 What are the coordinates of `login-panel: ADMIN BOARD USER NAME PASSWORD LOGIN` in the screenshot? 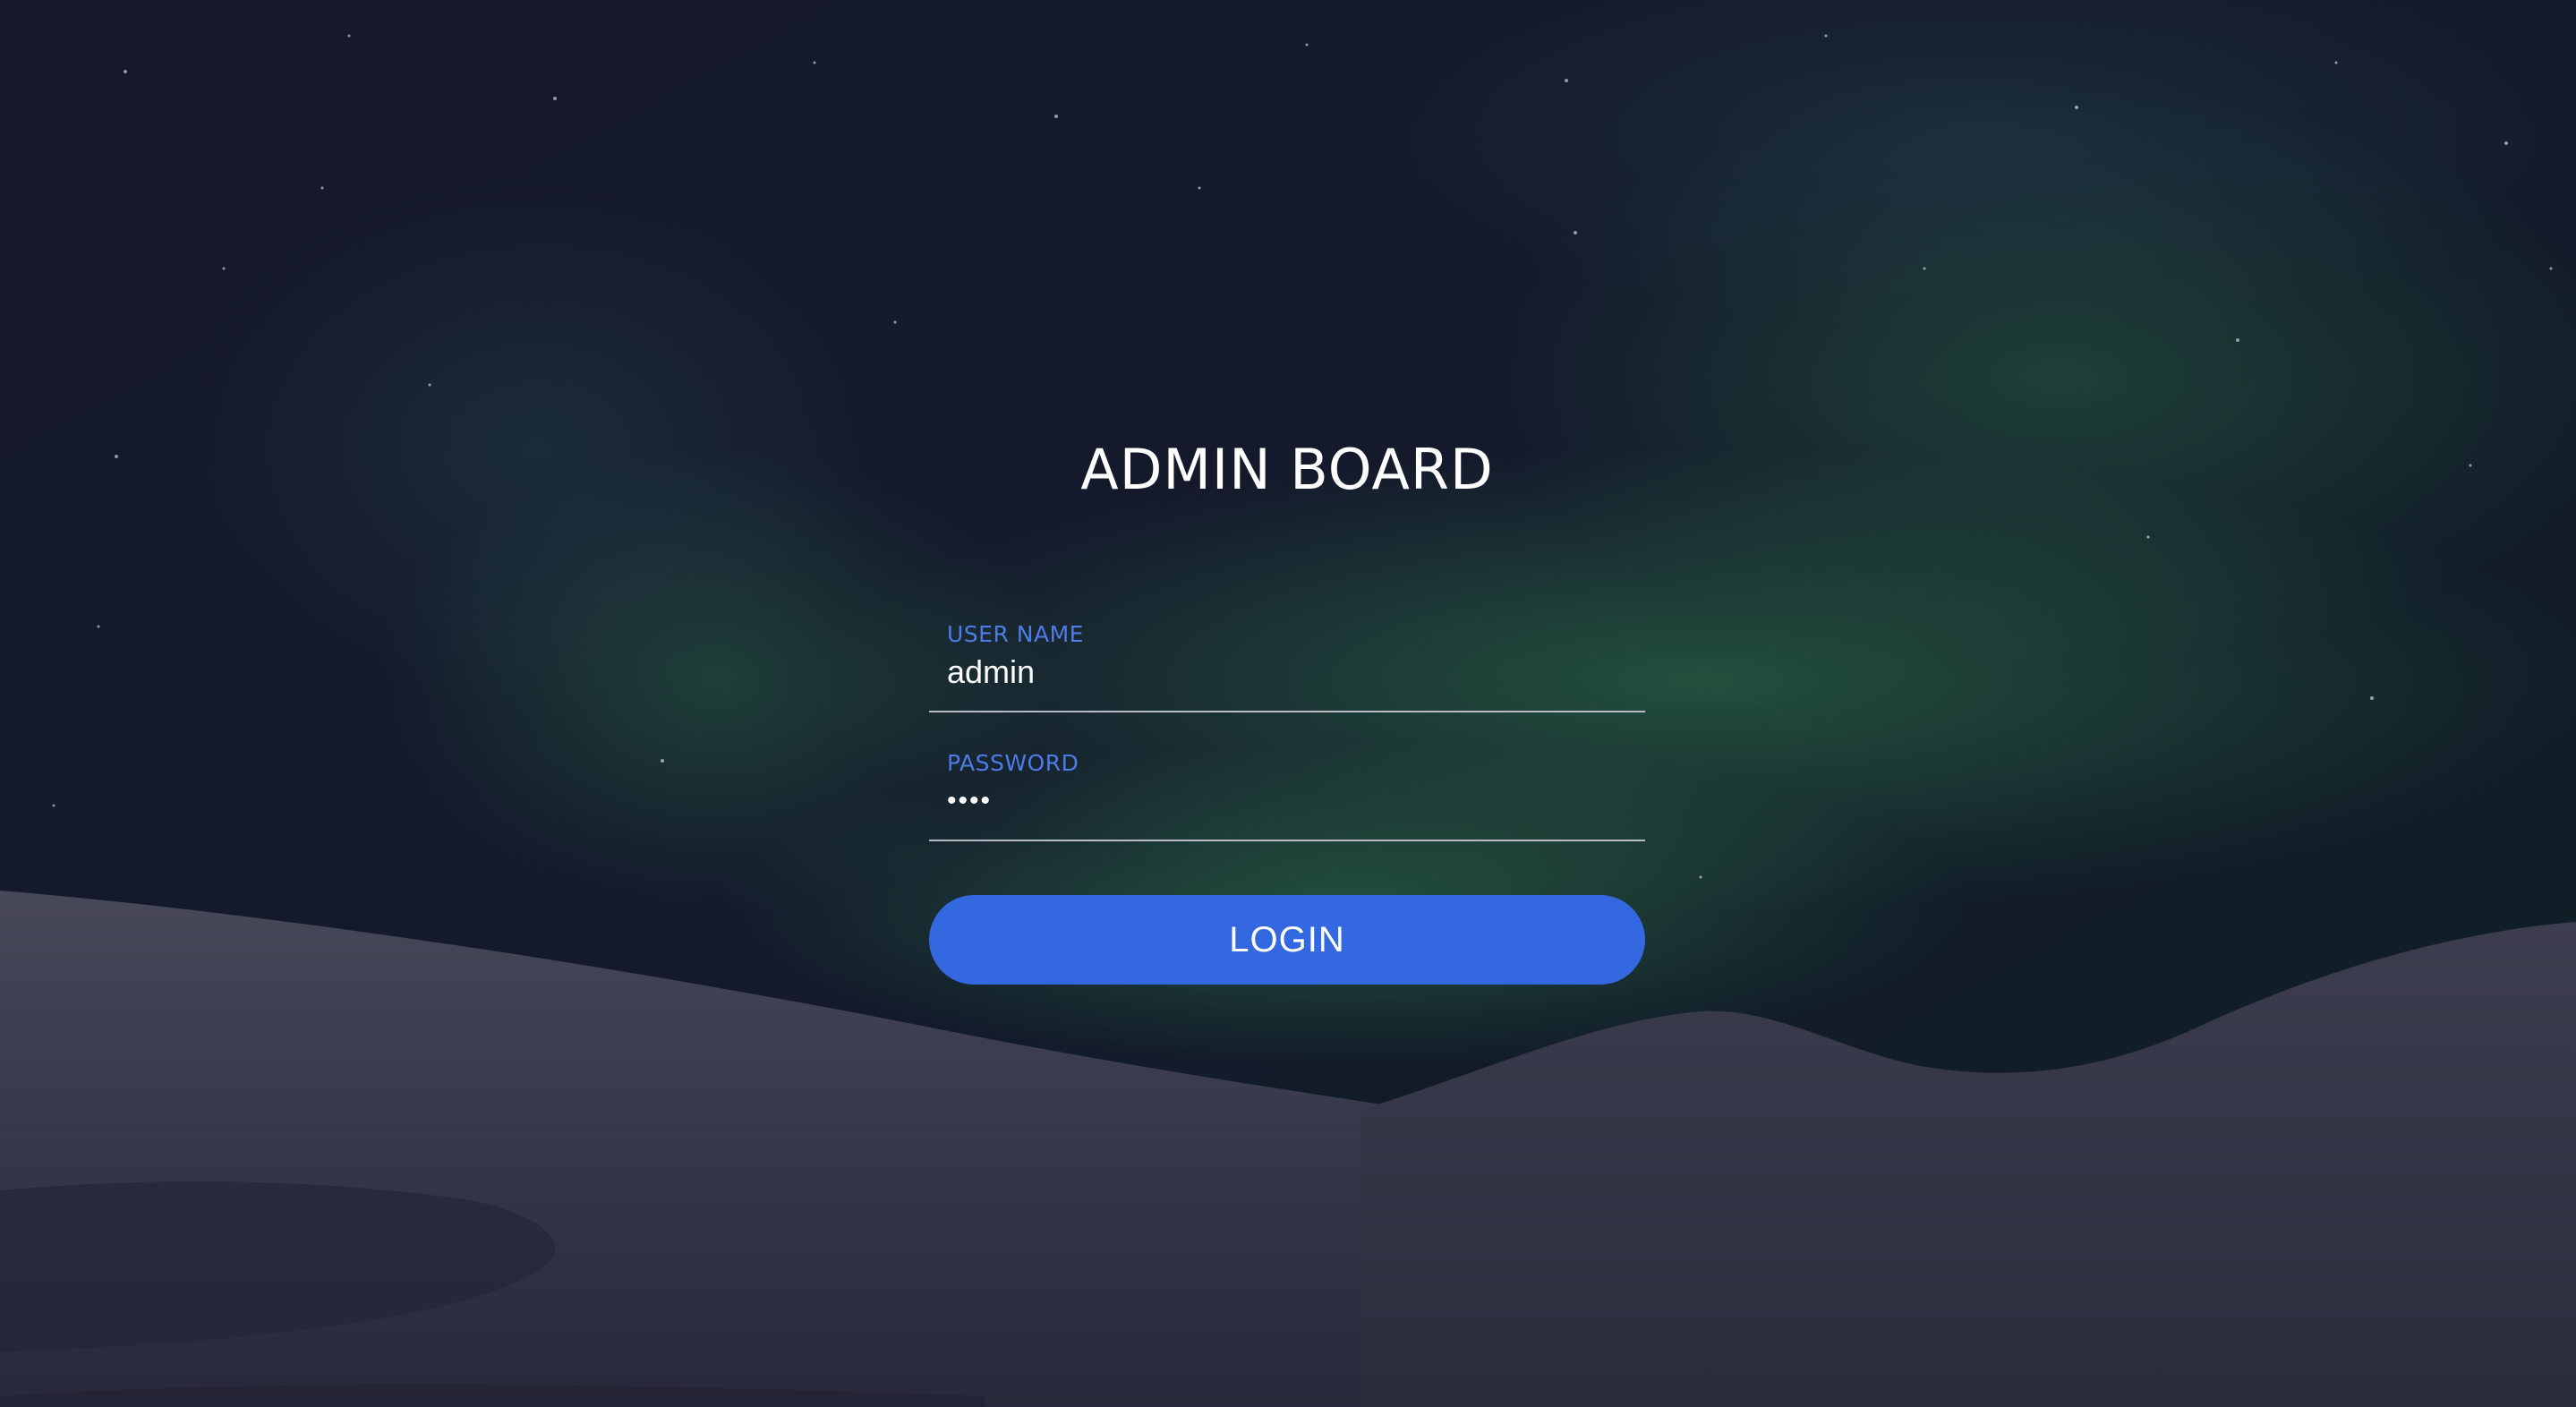 It's located at (1287, 703).